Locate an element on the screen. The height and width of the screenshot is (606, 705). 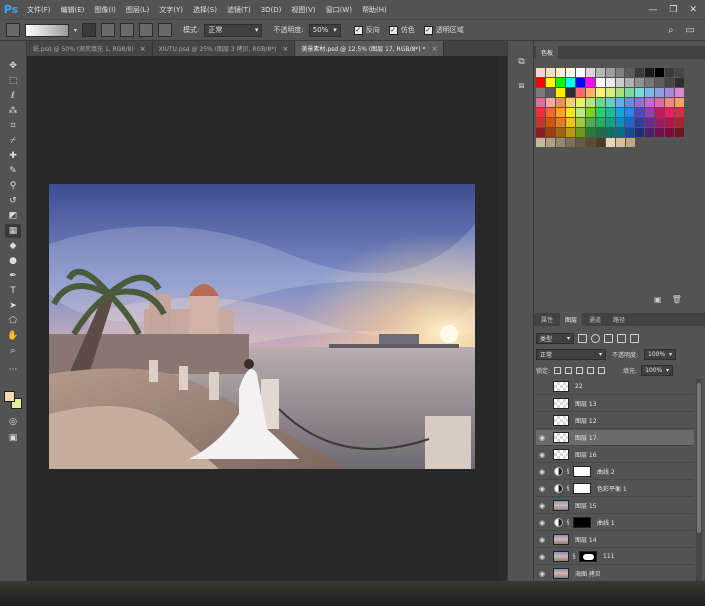
diamond-gradient-button is located at coordinates (165, 30).